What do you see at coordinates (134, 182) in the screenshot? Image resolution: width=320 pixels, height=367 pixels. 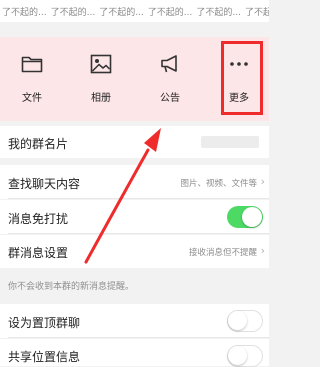 I see `search-history-row: 查找聊天内容 图片、视频、文件等 ›` at bounding box center [134, 182].